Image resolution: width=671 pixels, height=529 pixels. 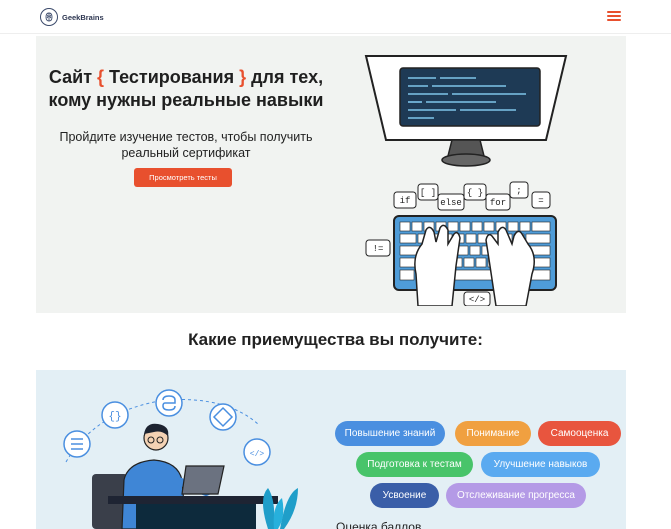 I want to click on keyword-if: if, so click(x=405, y=201).